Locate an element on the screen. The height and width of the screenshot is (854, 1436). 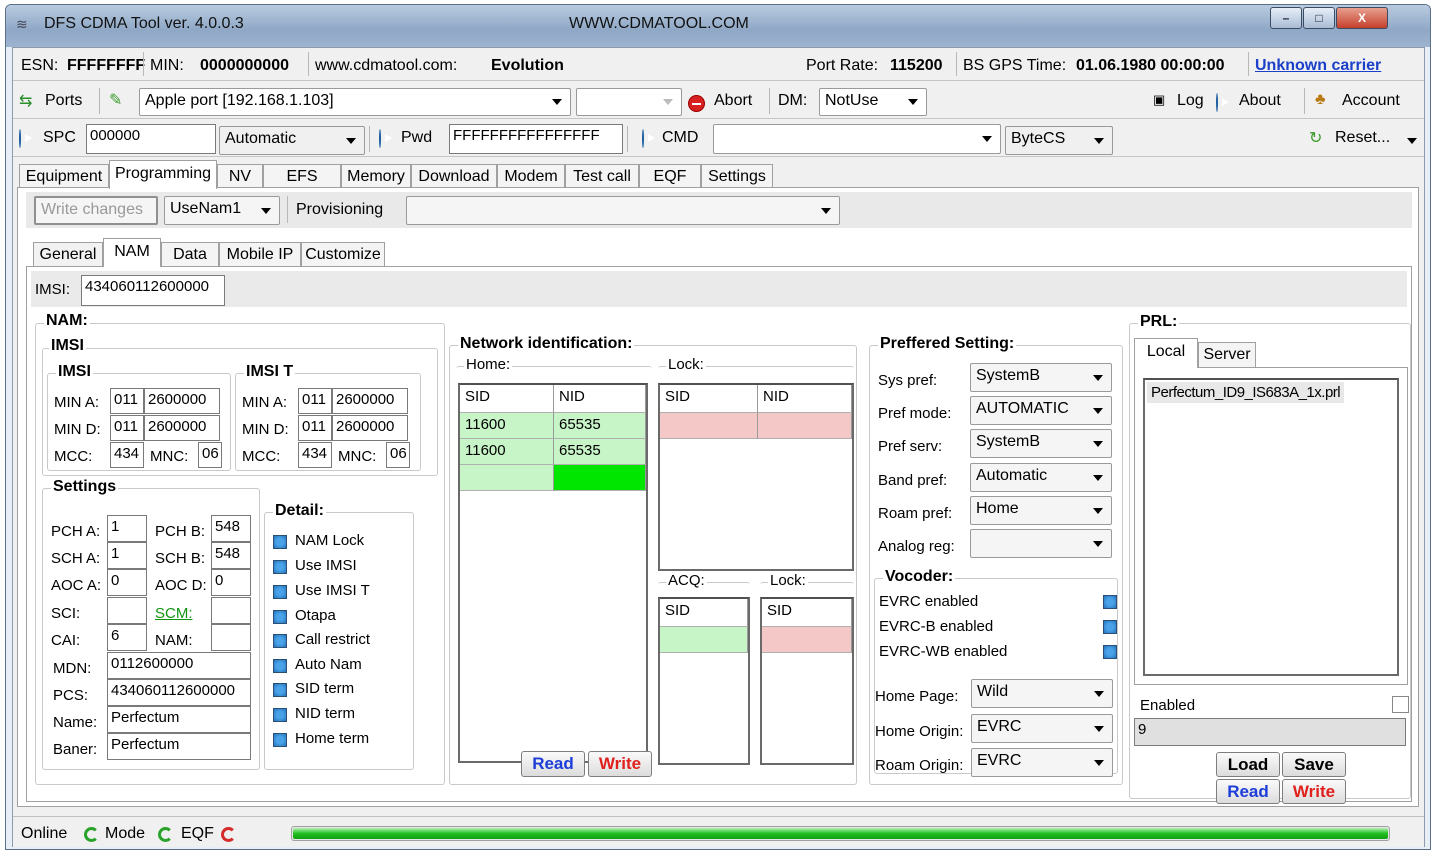
nam-lock-checkbox is located at coordinates (280, 542).